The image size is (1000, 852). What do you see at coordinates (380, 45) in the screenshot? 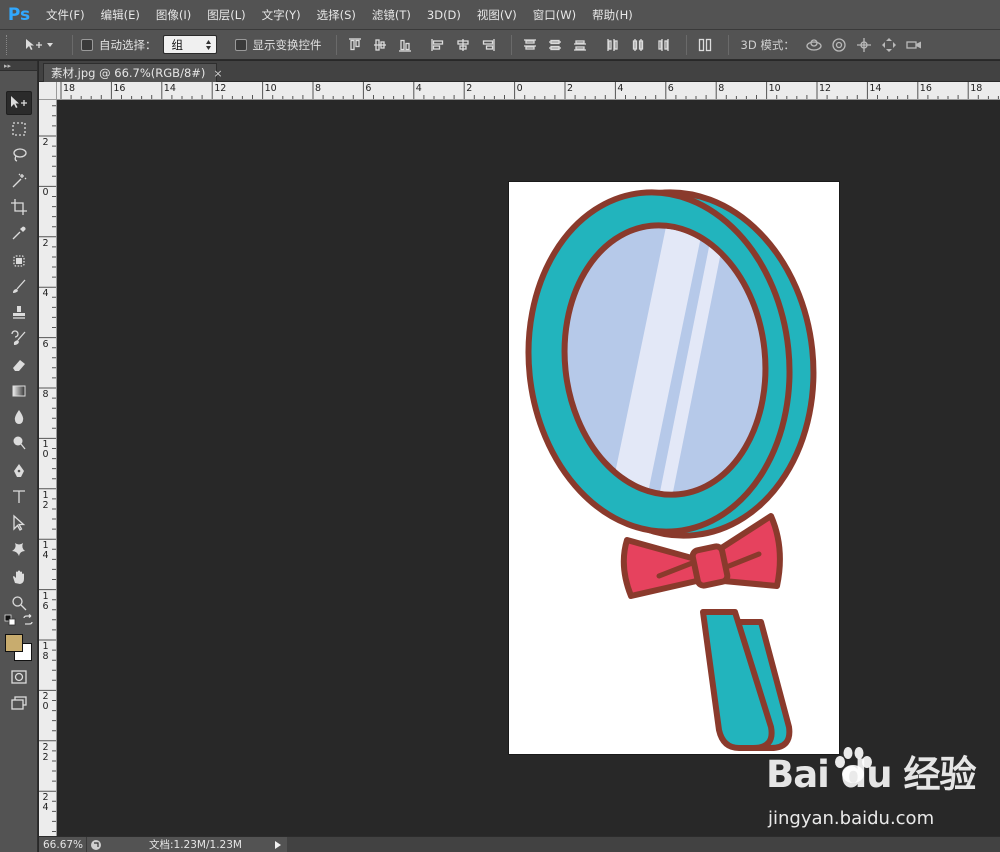
I see `align-vcenter-button` at bounding box center [380, 45].